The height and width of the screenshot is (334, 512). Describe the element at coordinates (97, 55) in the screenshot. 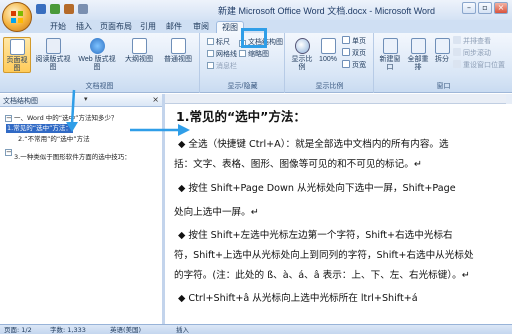

I see `web-layout-button: Web 版式视图` at that location.